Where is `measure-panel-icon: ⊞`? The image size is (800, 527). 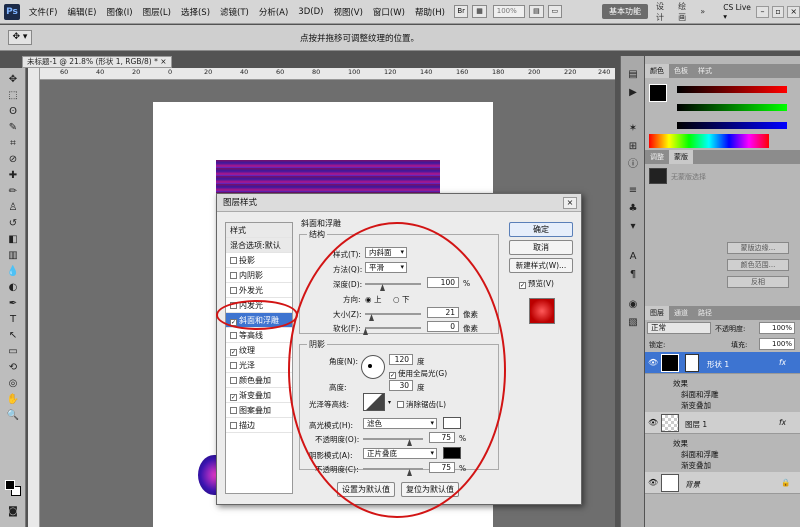
measure-panel-icon: ⊞ is located at coordinates (633, 147).